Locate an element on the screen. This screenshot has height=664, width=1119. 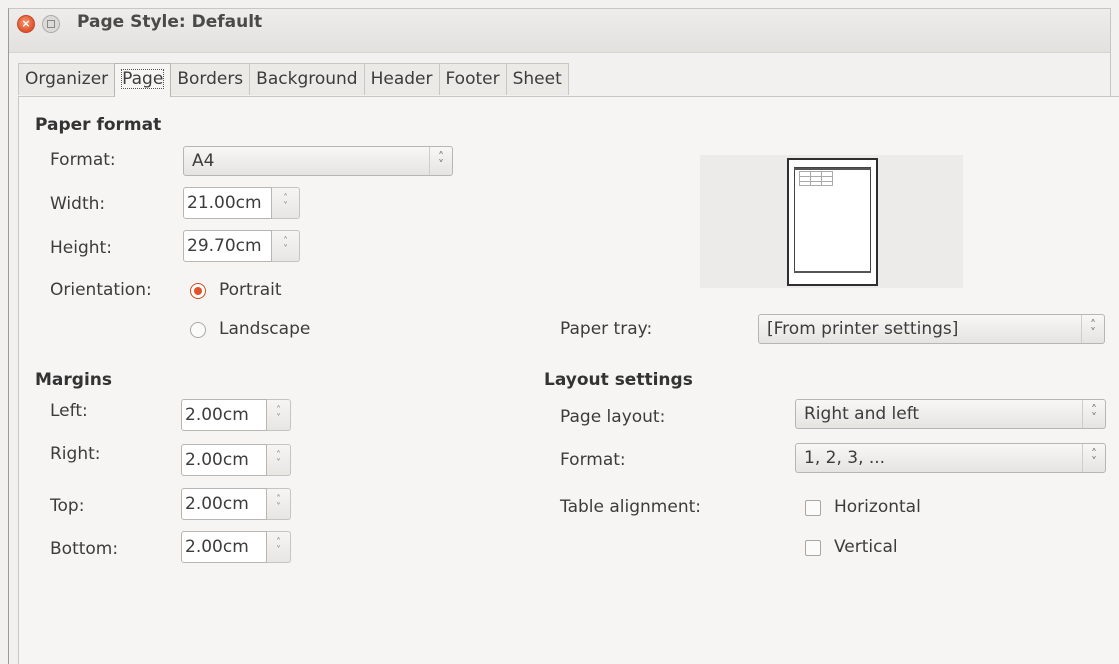
horizontal-label: Horizontal is located at coordinates (877, 507).